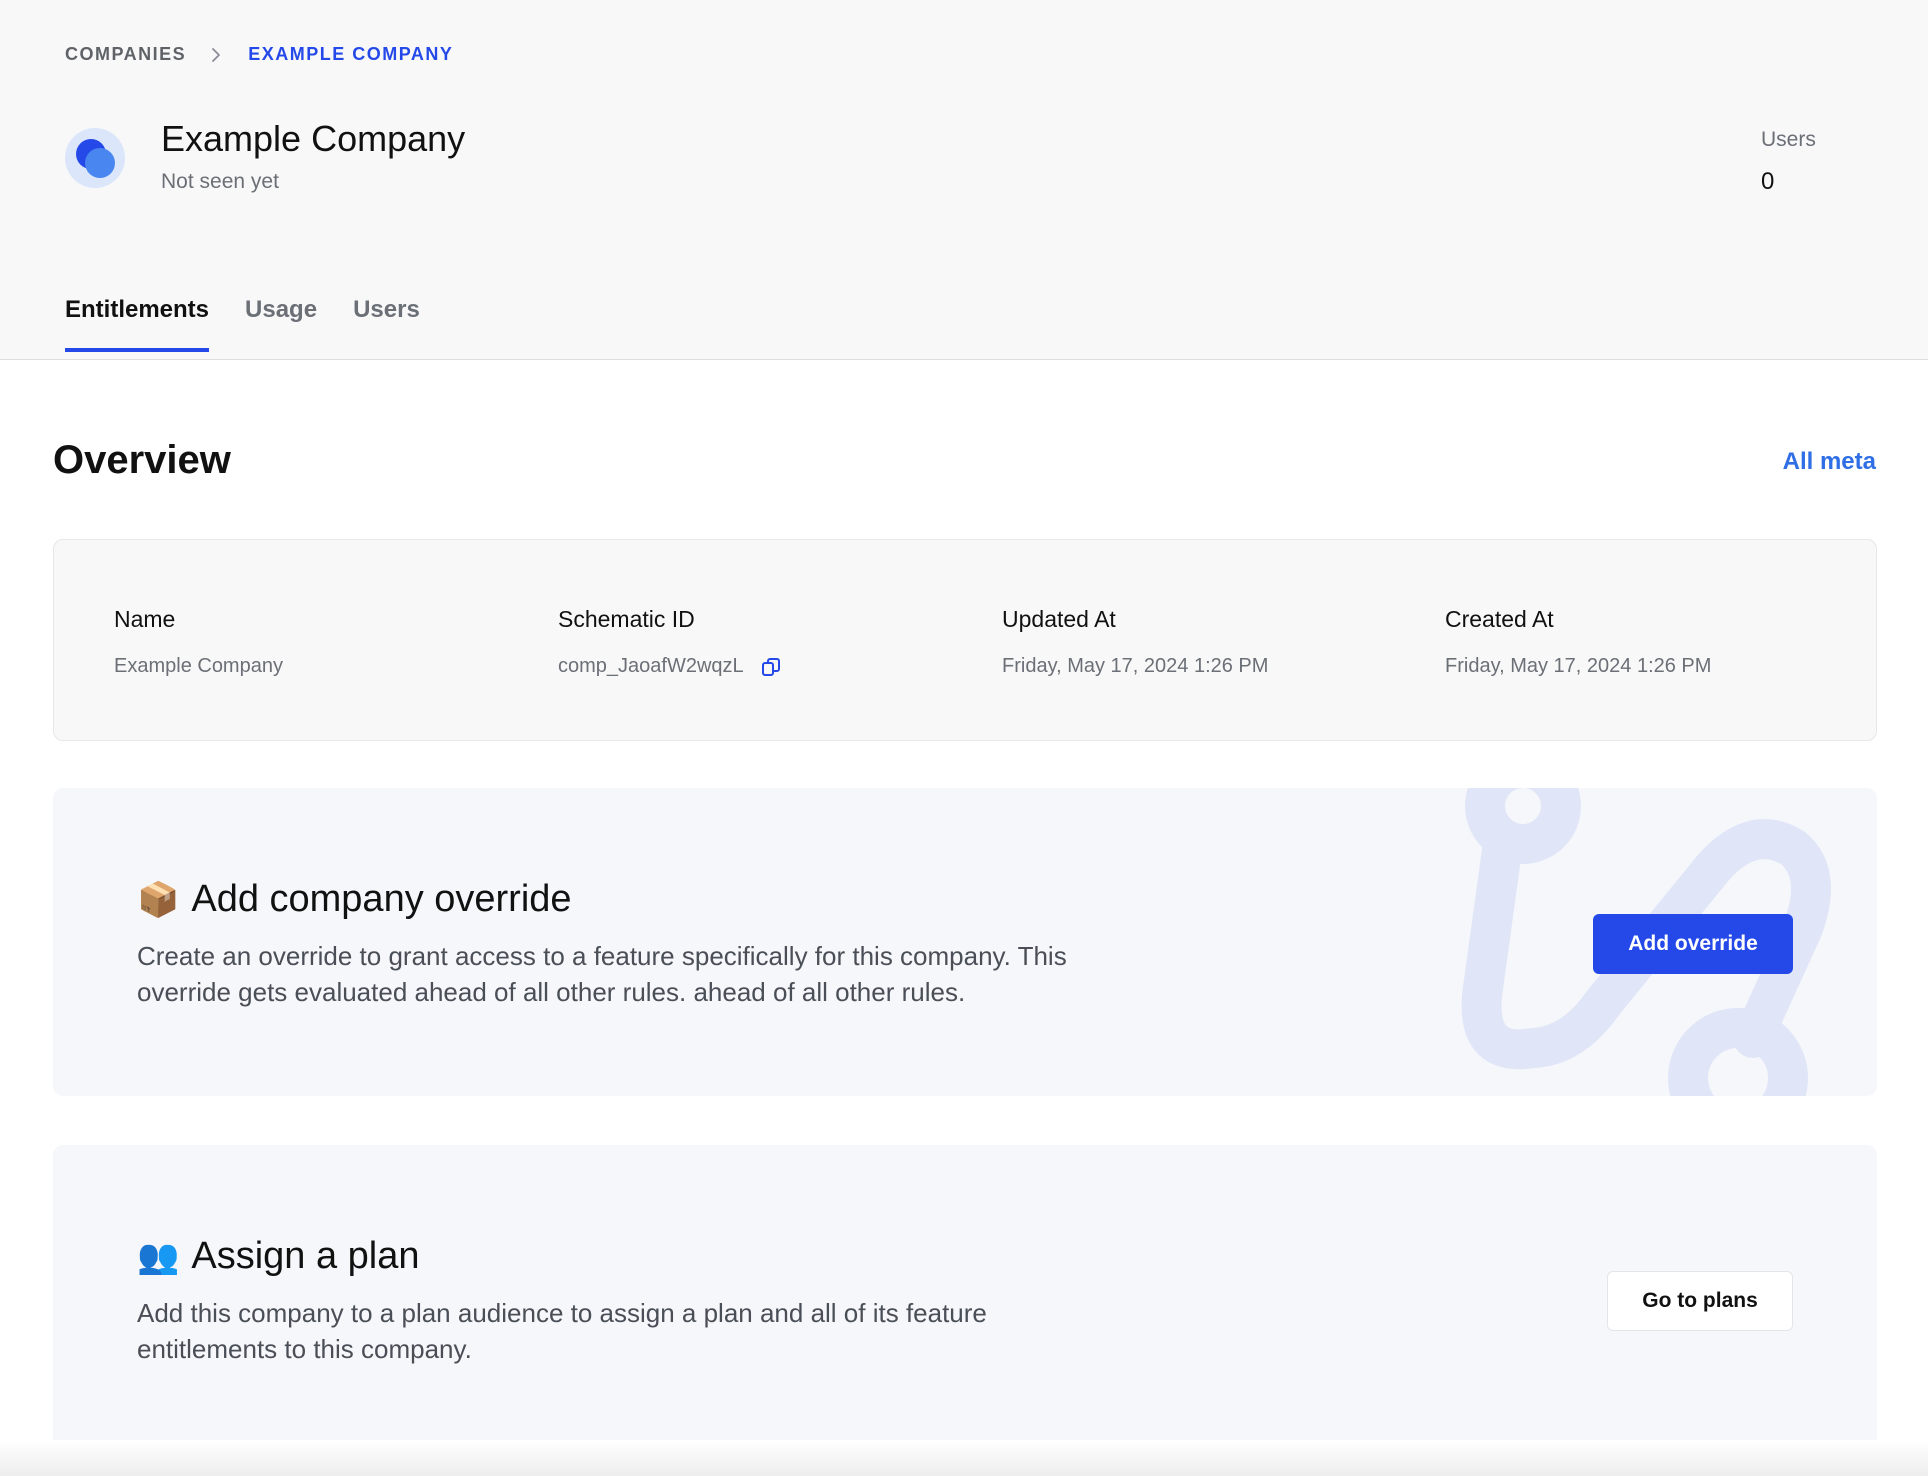 The width and height of the screenshot is (1928, 1476). Describe the element at coordinates (305, 1256) in the screenshot. I see `plan-title-text: Assign a plan` at that location.